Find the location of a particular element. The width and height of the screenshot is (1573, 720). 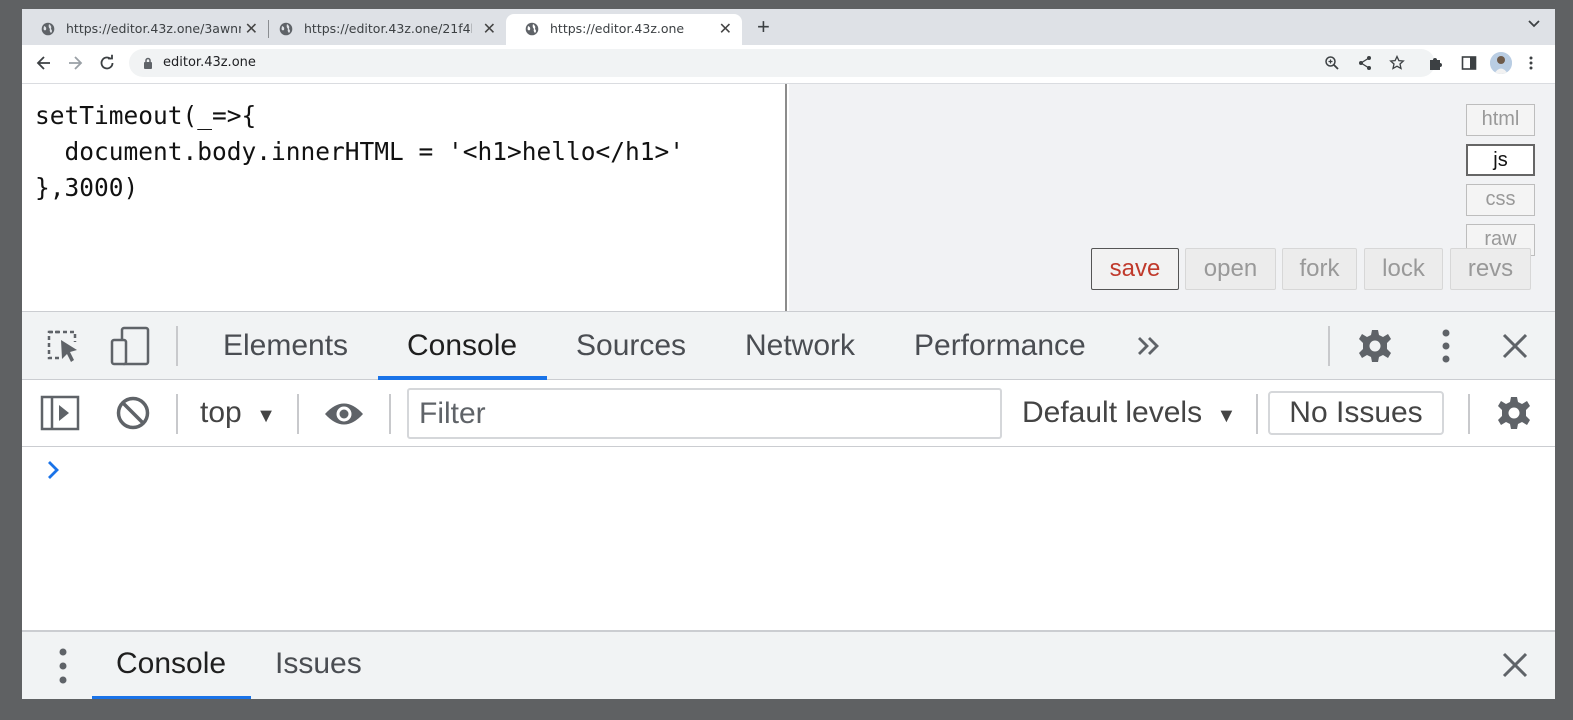

tab-sources: Sources is located at coordinates (631, 346).